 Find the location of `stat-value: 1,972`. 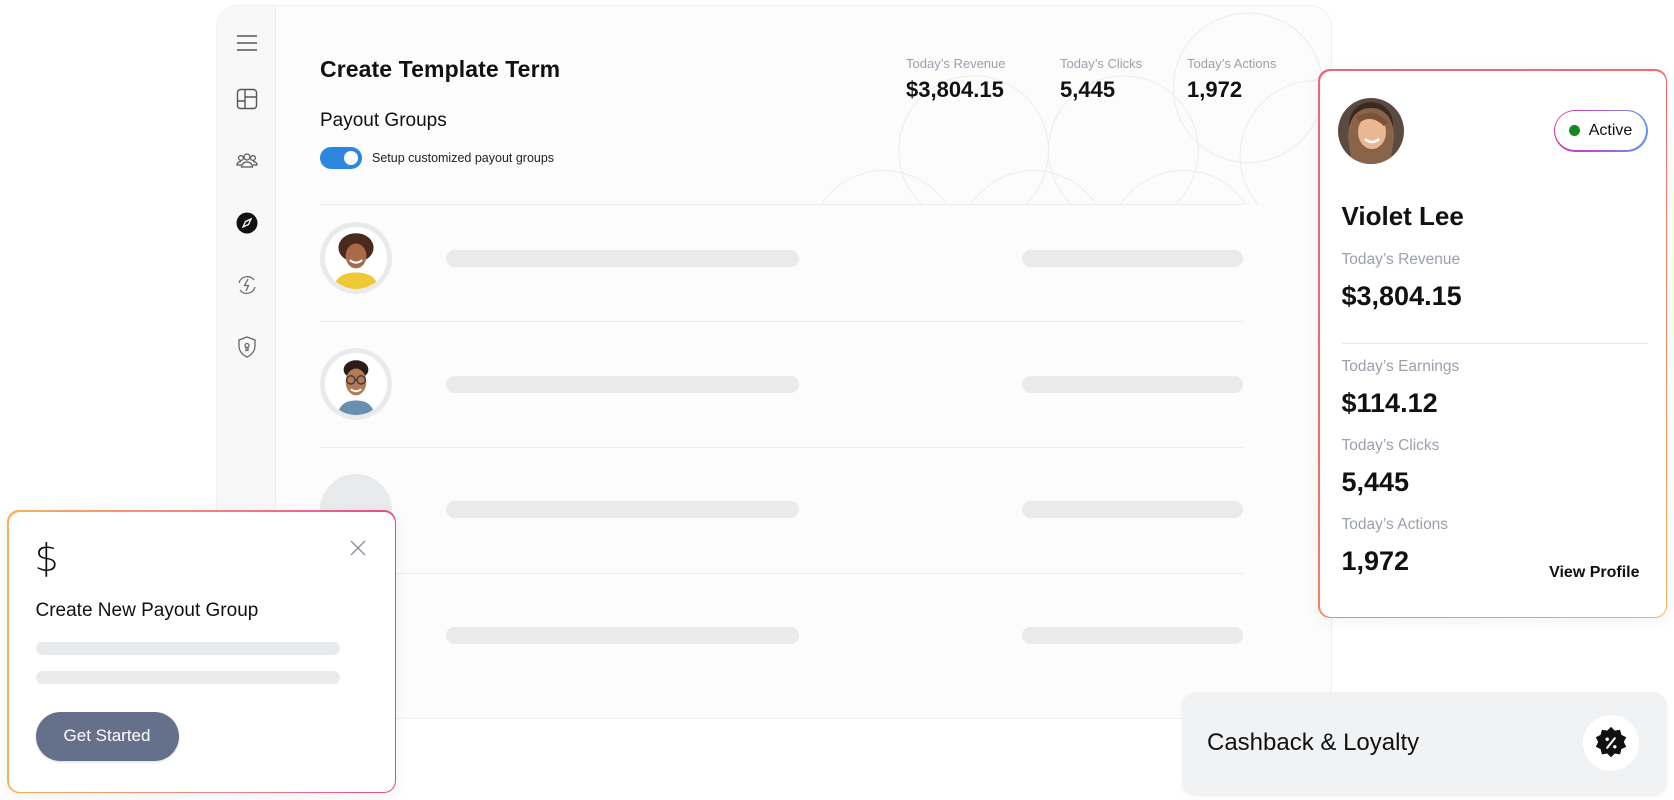

stat-value: 1,972 is located at coordinates (1215, 89).